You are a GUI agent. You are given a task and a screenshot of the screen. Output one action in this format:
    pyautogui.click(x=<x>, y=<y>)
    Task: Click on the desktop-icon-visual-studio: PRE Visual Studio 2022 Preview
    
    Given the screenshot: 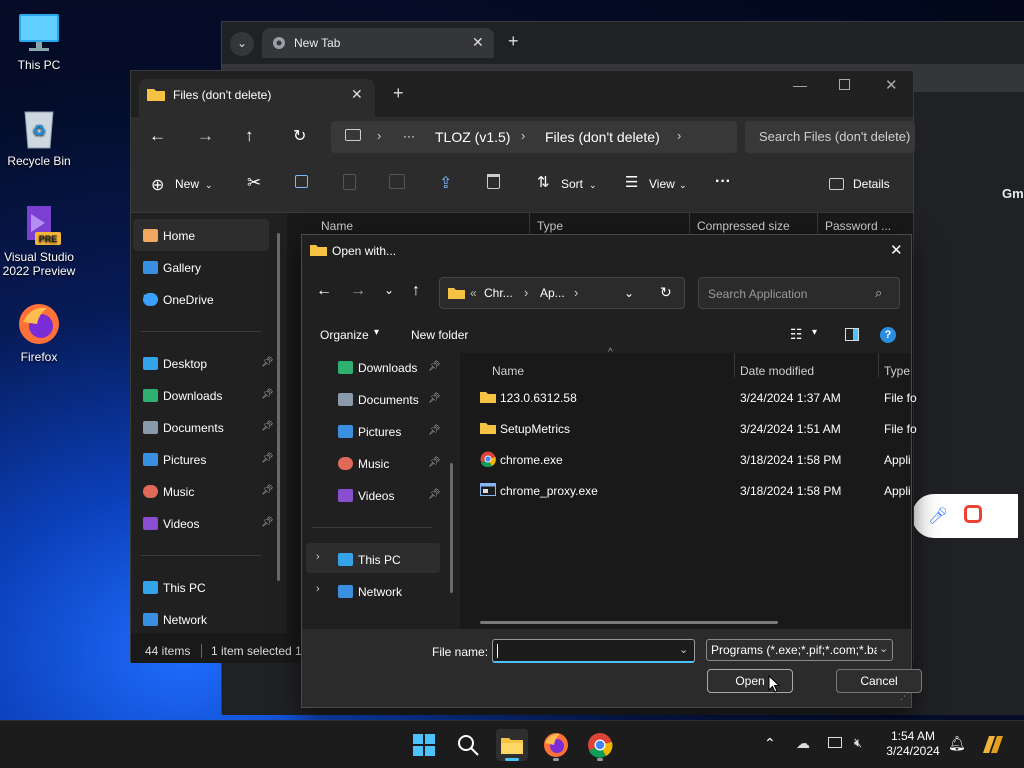 What is the action you would take?
    pyautogui.click(x=39, y=240)
    